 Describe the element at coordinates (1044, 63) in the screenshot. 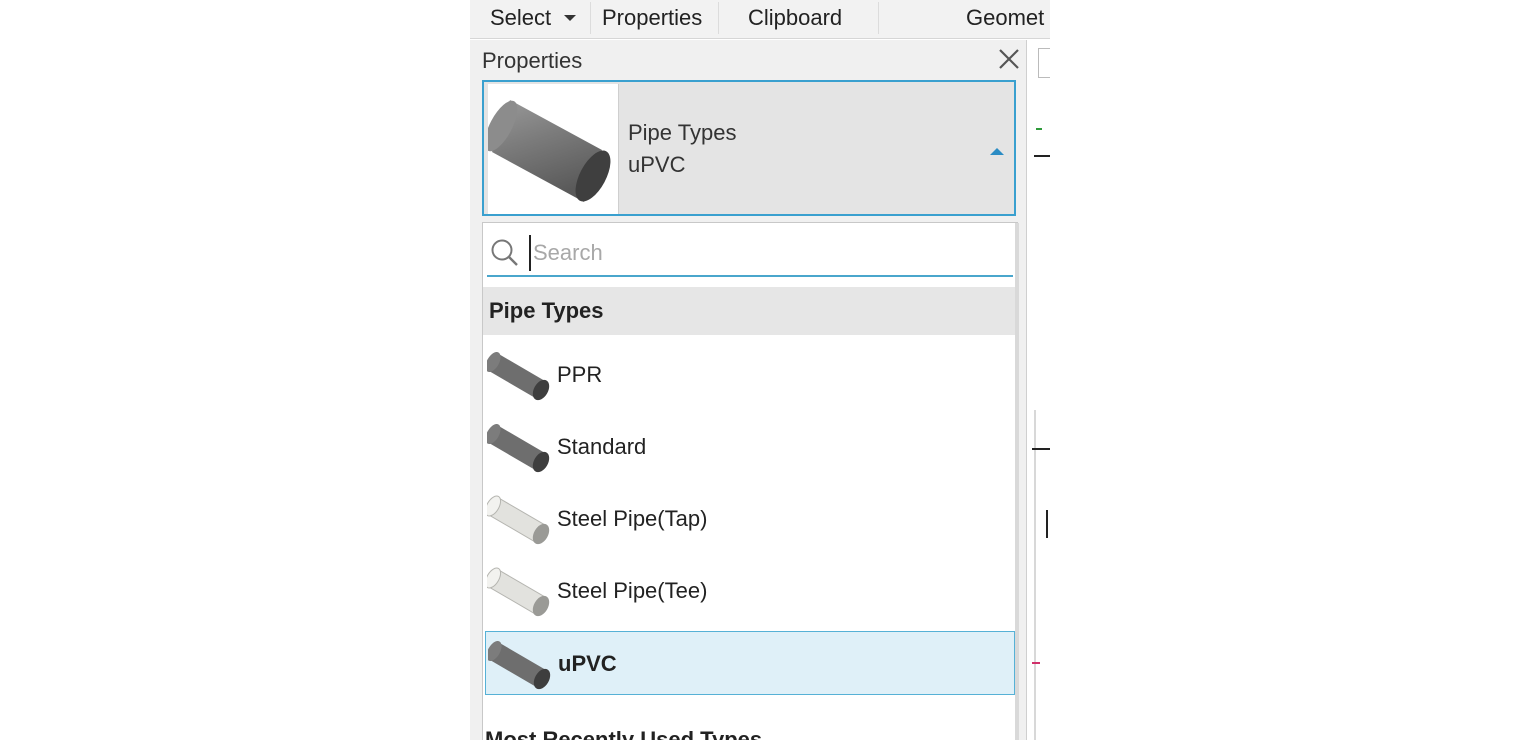

I see `view-control` at that location.